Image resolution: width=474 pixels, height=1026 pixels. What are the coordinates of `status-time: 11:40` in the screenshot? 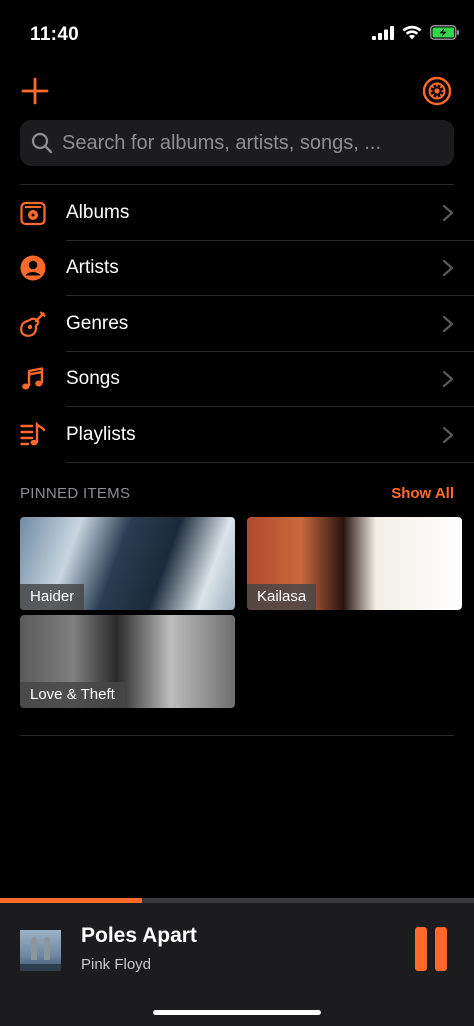 It's located at (55, 34).